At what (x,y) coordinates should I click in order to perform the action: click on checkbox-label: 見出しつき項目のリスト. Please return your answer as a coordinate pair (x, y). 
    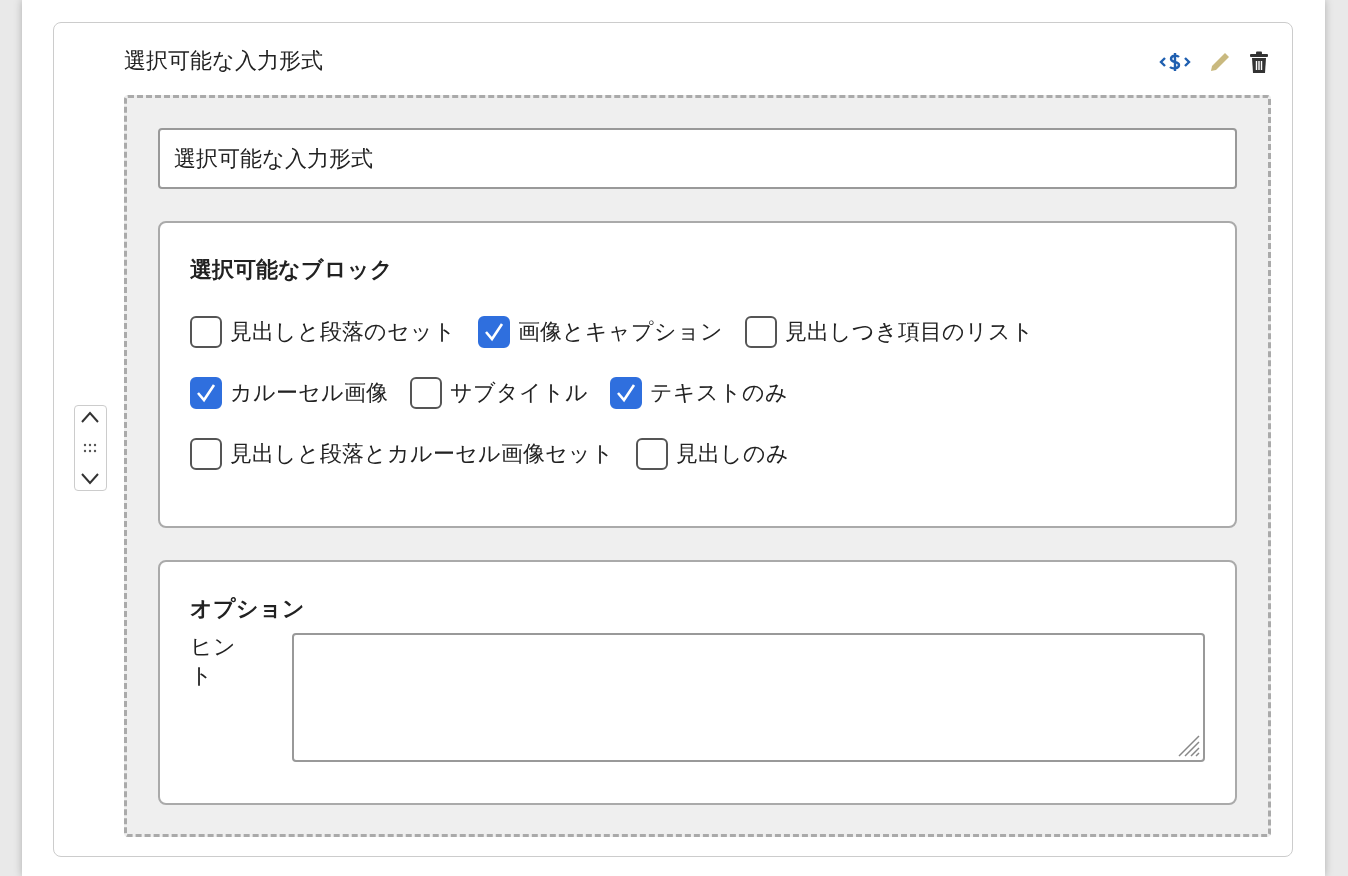
    Looking at the image, I should click on (909, 331).